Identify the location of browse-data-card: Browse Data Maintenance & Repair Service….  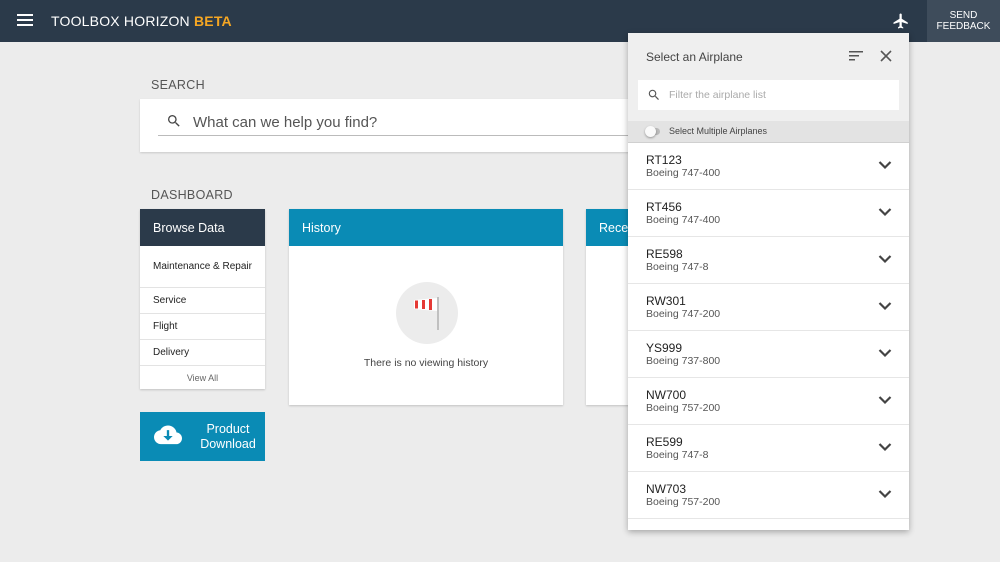
(202, 299).